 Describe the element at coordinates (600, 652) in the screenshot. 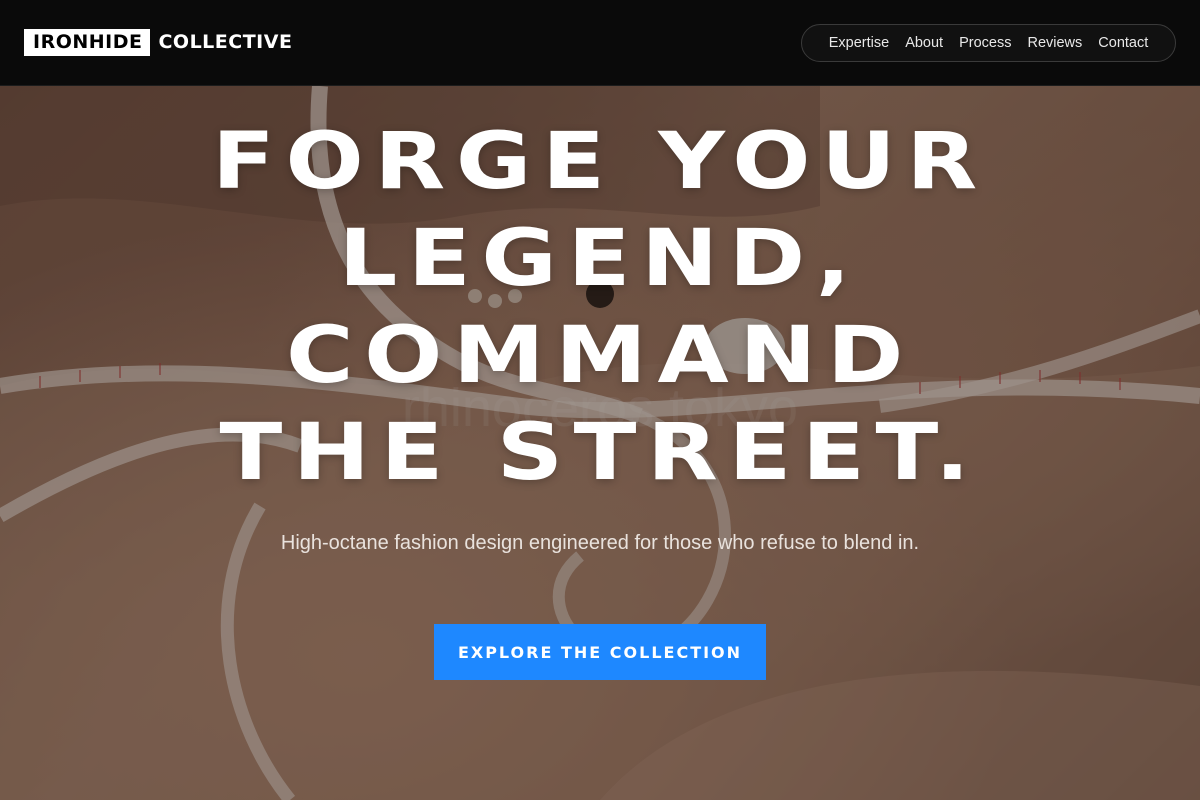

I see `explore-collection-button: EXPLORE THE COLLECTION` at that location.